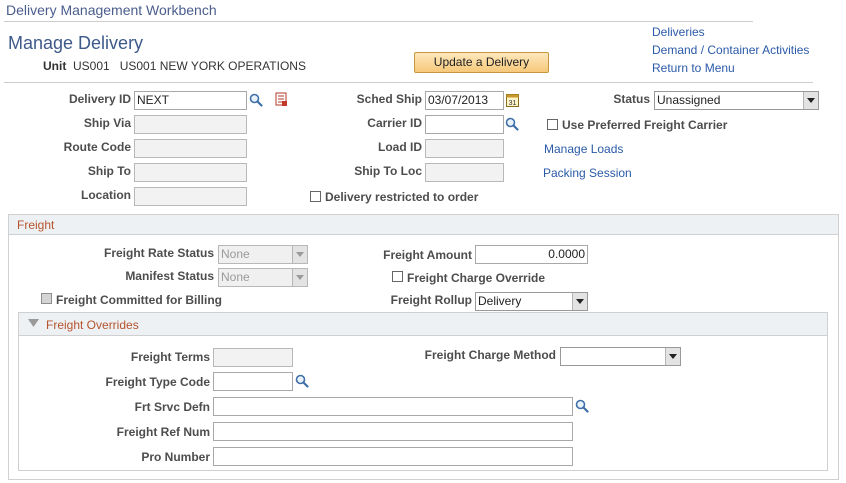 The image size is (846, 483). I want to click on page-title: Manage Delivery, so click(76, 43).